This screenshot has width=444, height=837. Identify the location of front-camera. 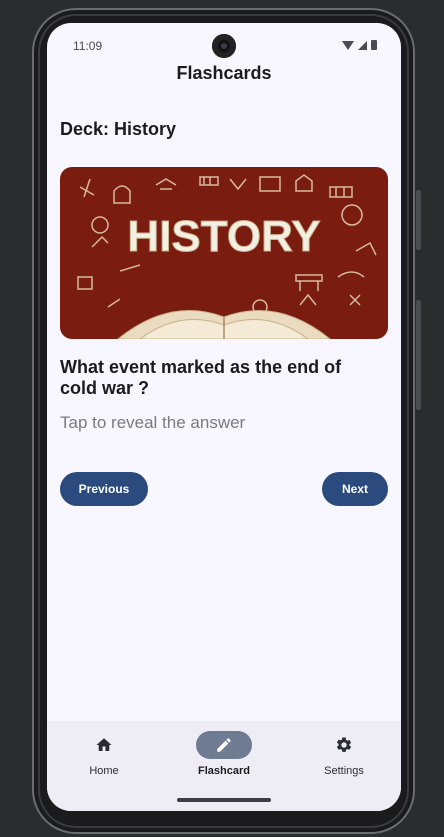
(224, 46).